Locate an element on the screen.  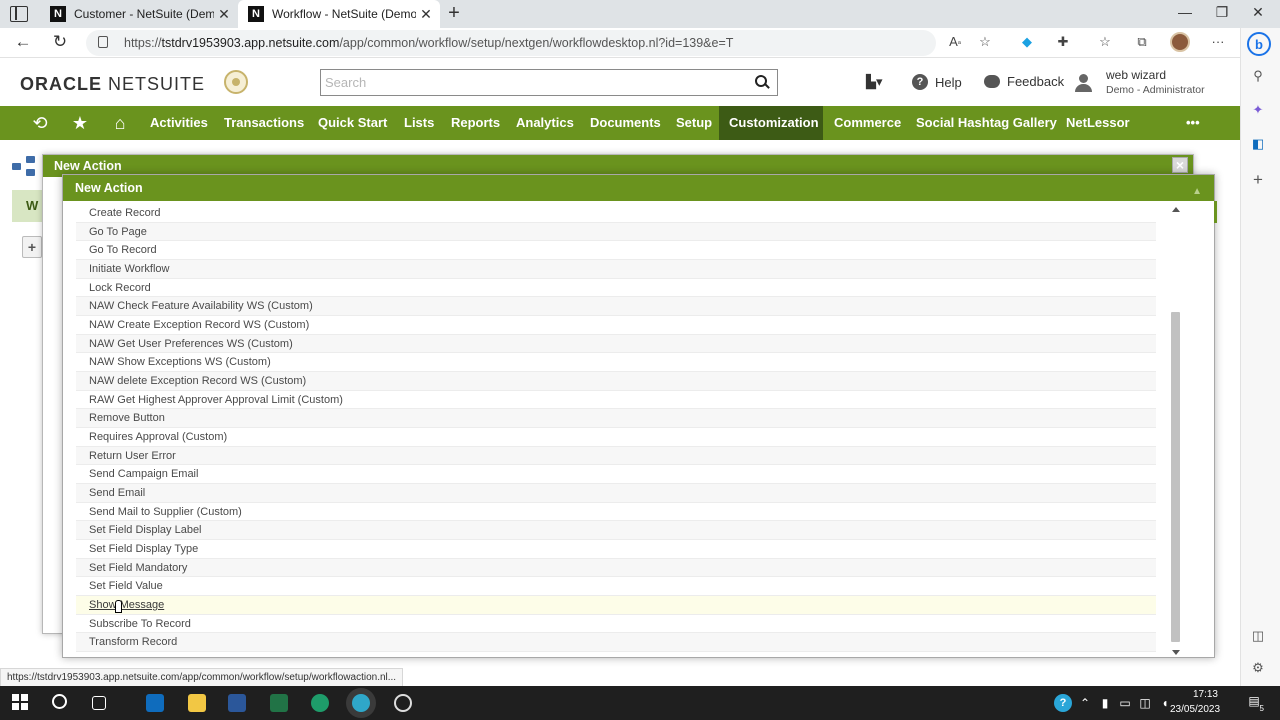
back-arrow-icon: ← is located at coordinates (23, 42).